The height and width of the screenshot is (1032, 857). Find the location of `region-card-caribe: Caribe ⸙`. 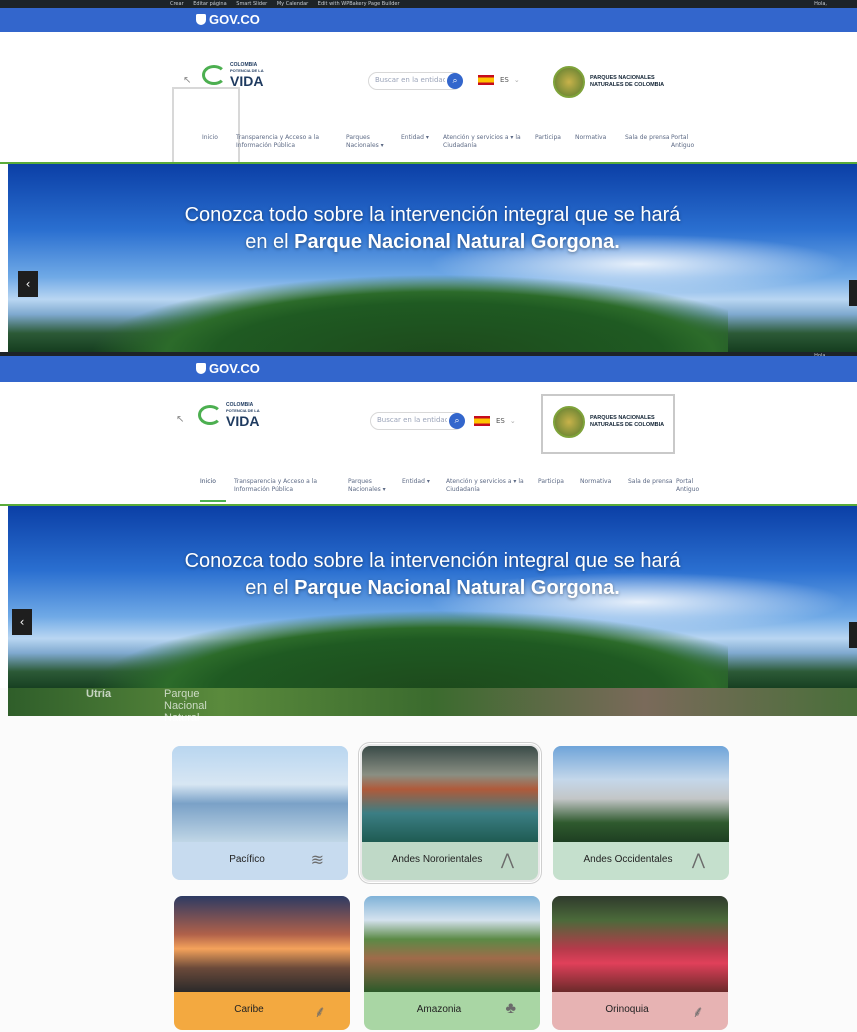

region-card-caribe: Caribe ⸙ is located at coordinates (262, 963).